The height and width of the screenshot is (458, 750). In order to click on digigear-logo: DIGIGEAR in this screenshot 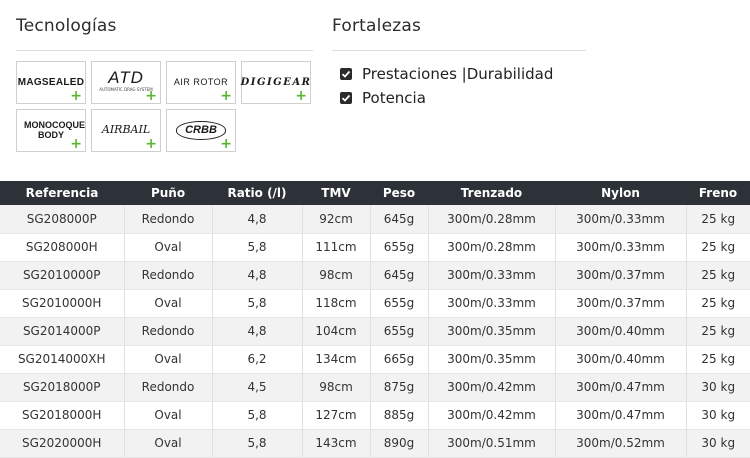, I will do `click(276, 82)`.